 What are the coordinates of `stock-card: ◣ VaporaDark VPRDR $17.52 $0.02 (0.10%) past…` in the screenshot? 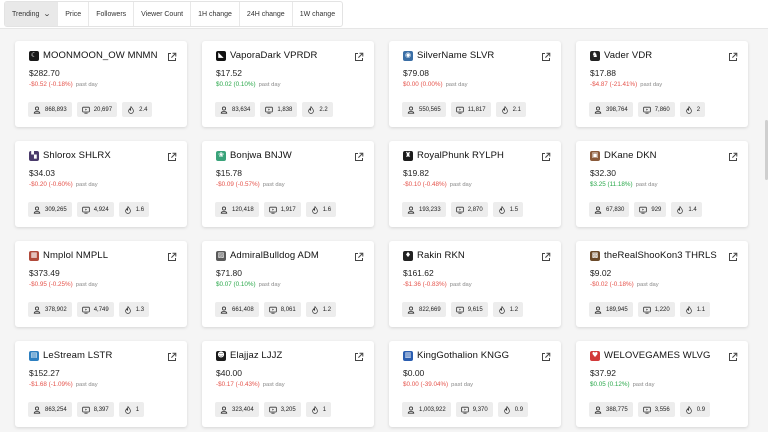 It's located at (288, 84).